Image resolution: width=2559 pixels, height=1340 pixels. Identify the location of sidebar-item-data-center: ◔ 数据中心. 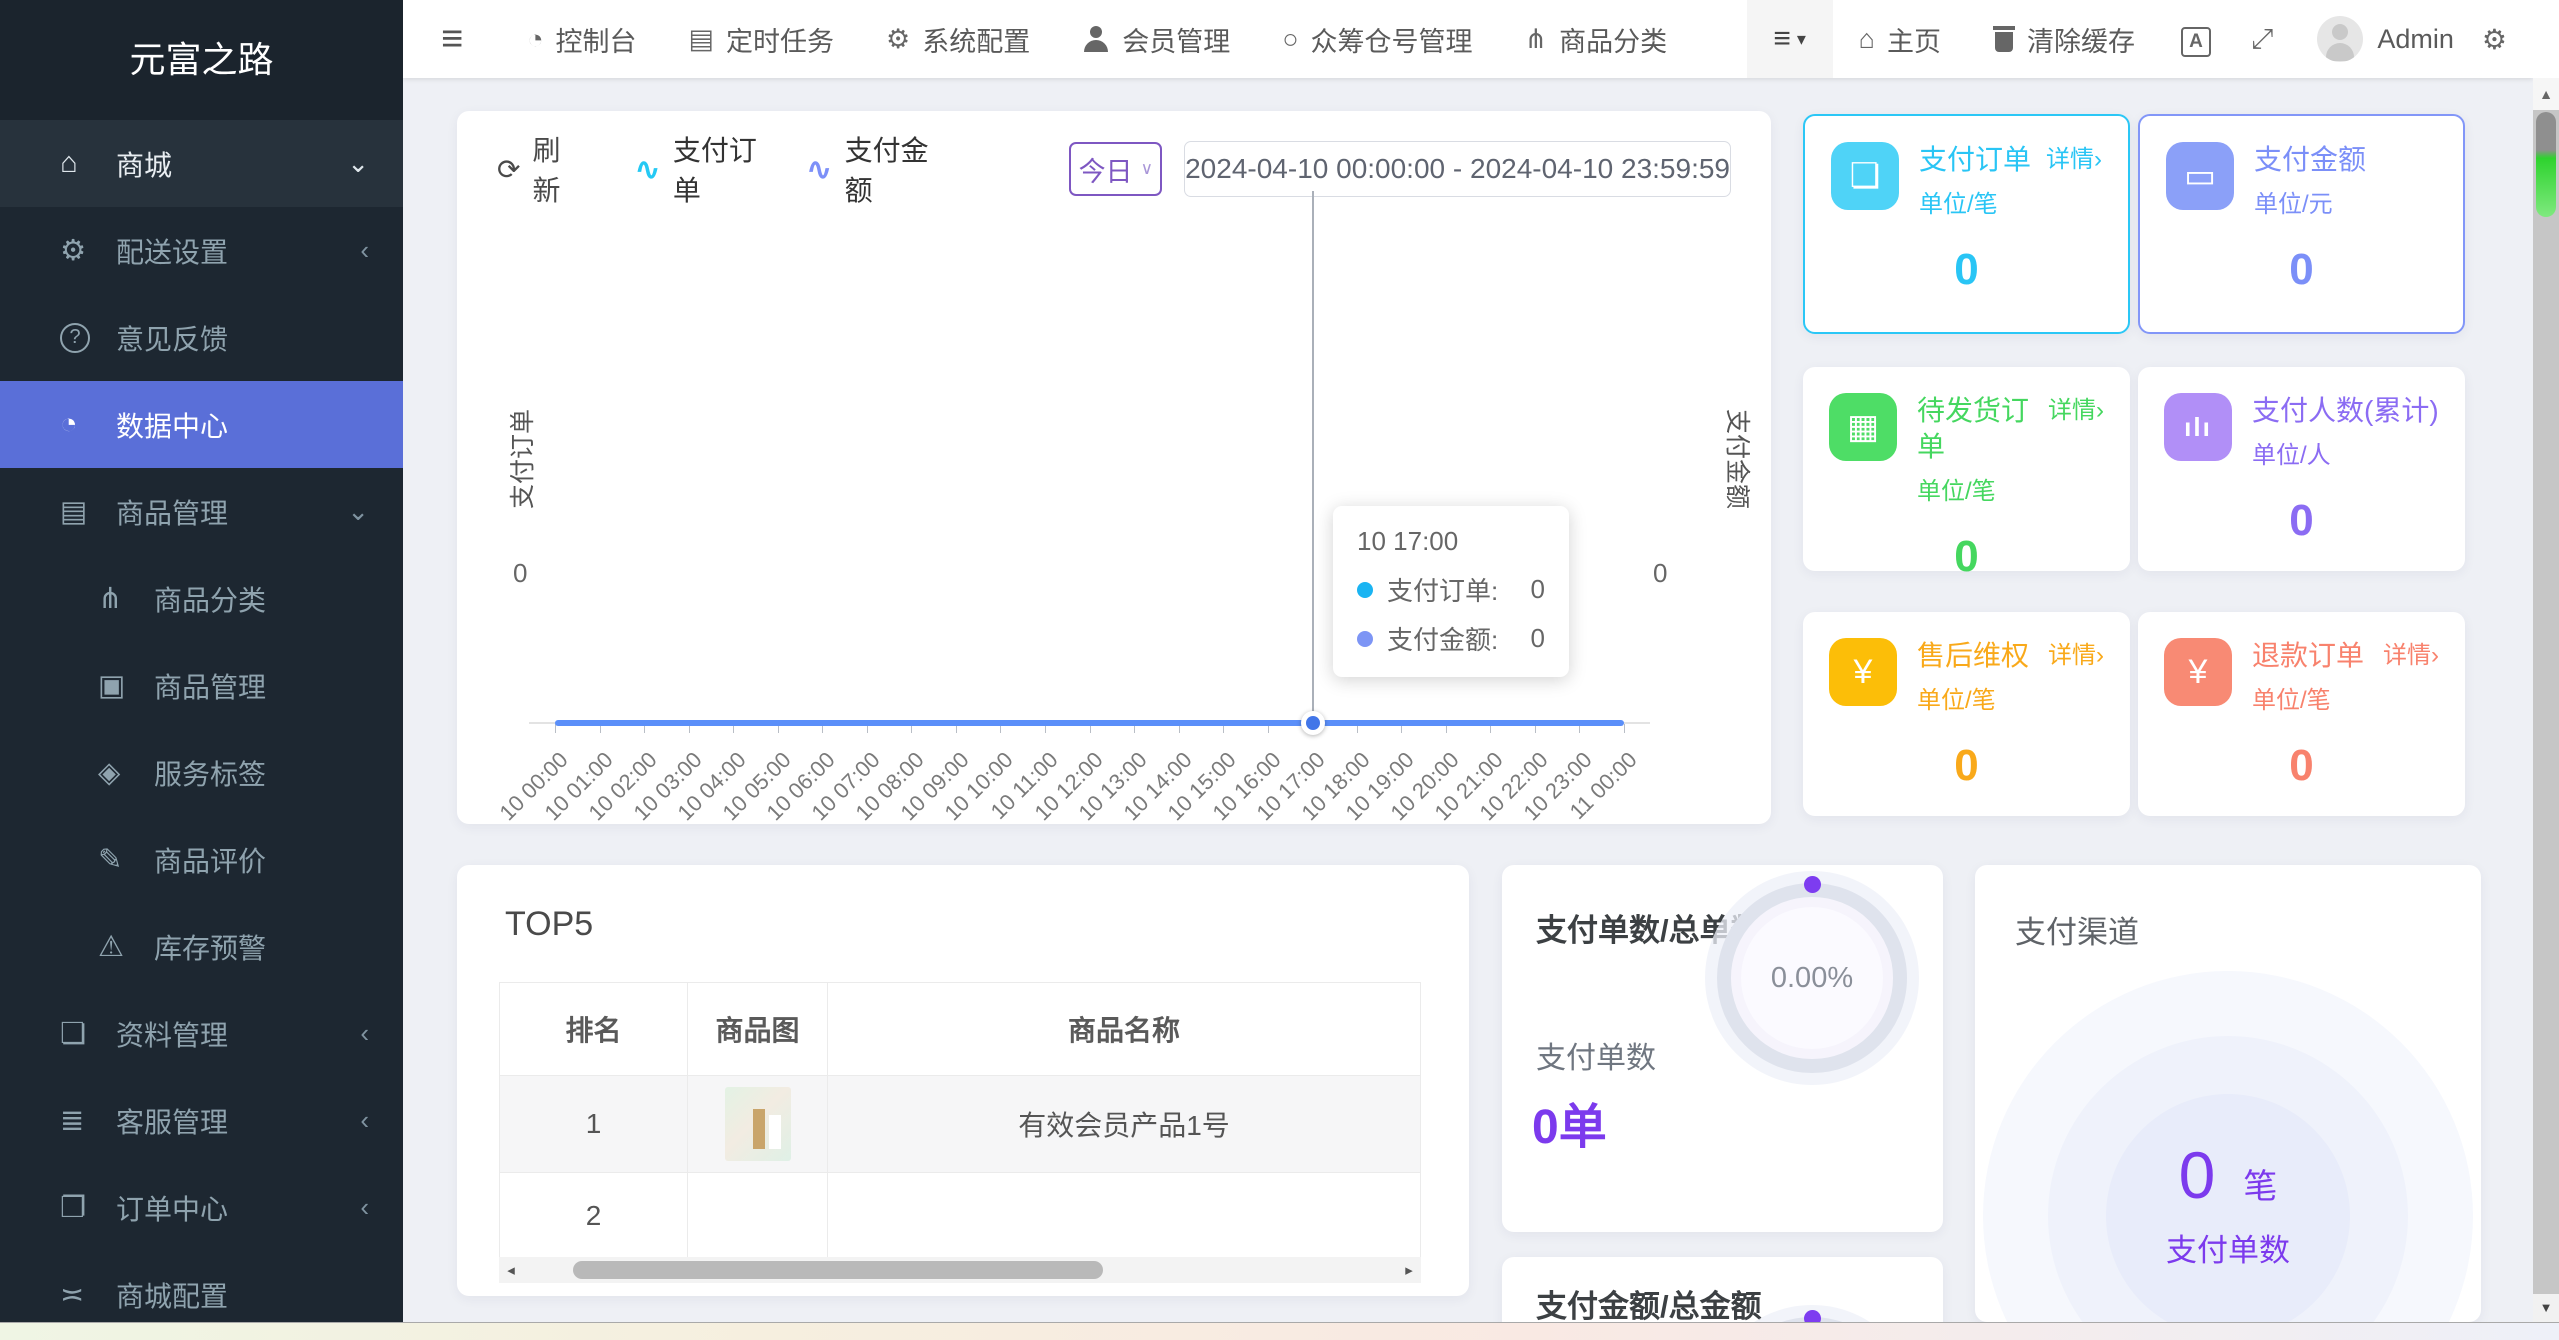
(201, 424).